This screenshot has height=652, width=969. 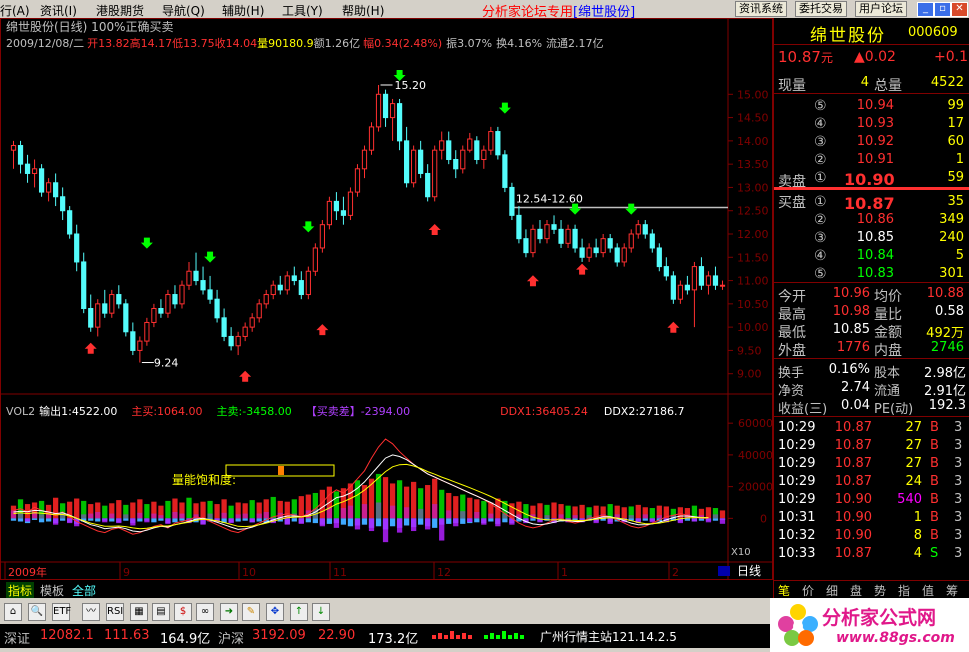 I want to click on scroll-handle, so click(x=724, y=571).